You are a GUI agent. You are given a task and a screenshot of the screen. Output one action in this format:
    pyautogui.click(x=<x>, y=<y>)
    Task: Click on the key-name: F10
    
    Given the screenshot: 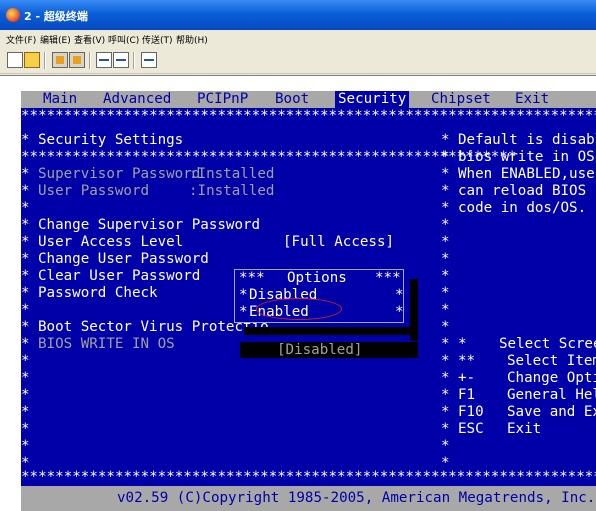 What is the action you would take?
    pyautogui.click(x=471, y=412)
    